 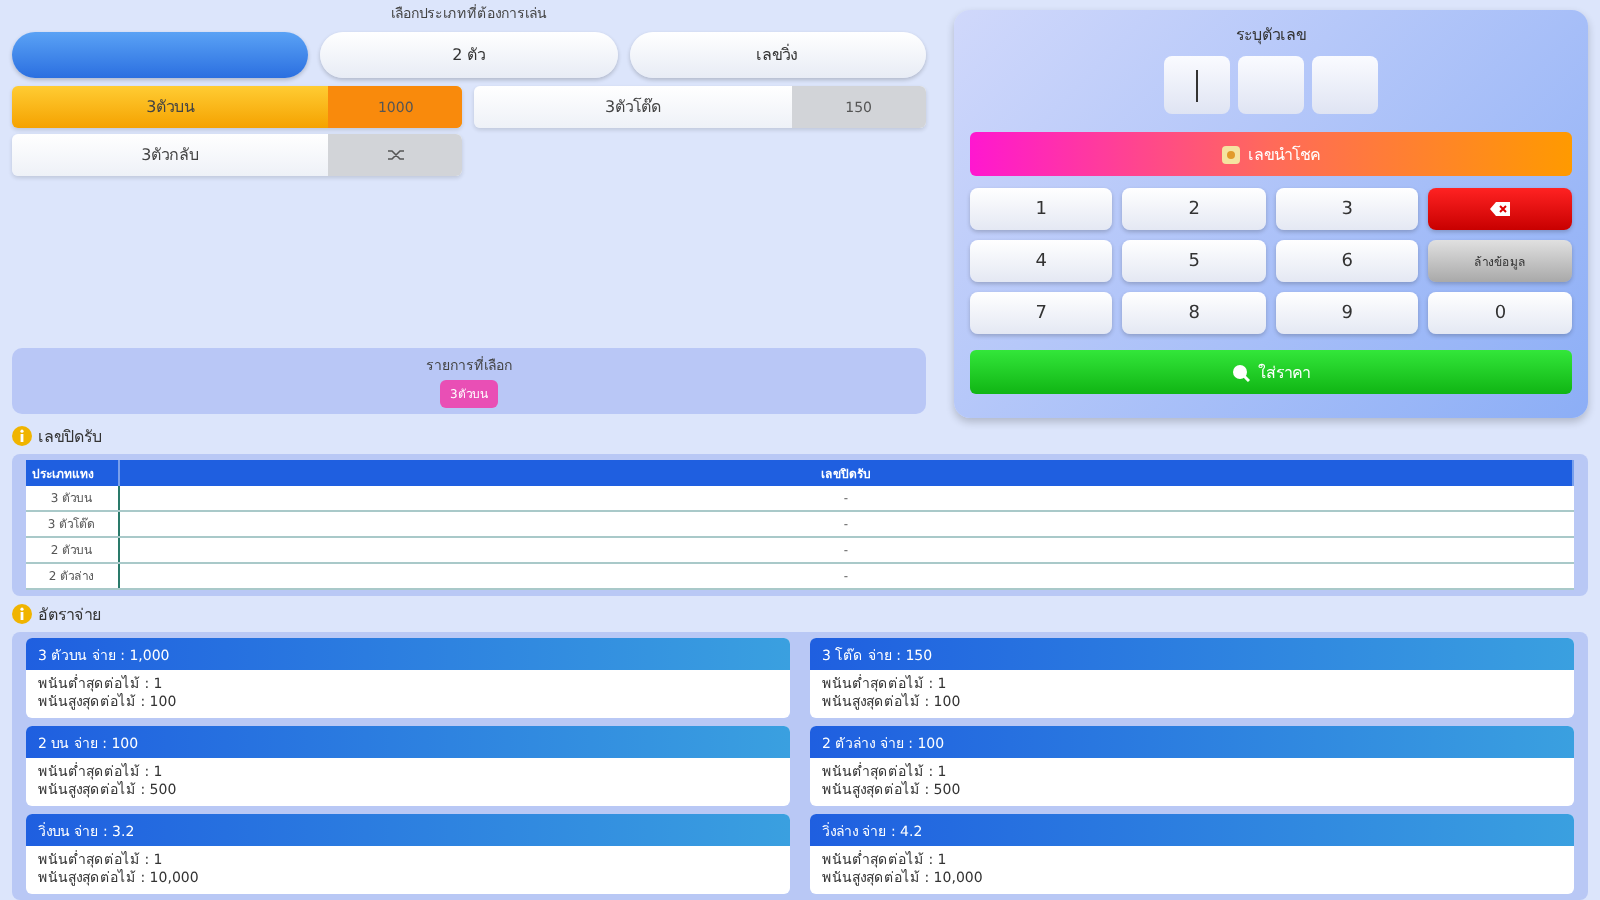 I want to click on keypad-key: 7, so click(x=1041, y=313).